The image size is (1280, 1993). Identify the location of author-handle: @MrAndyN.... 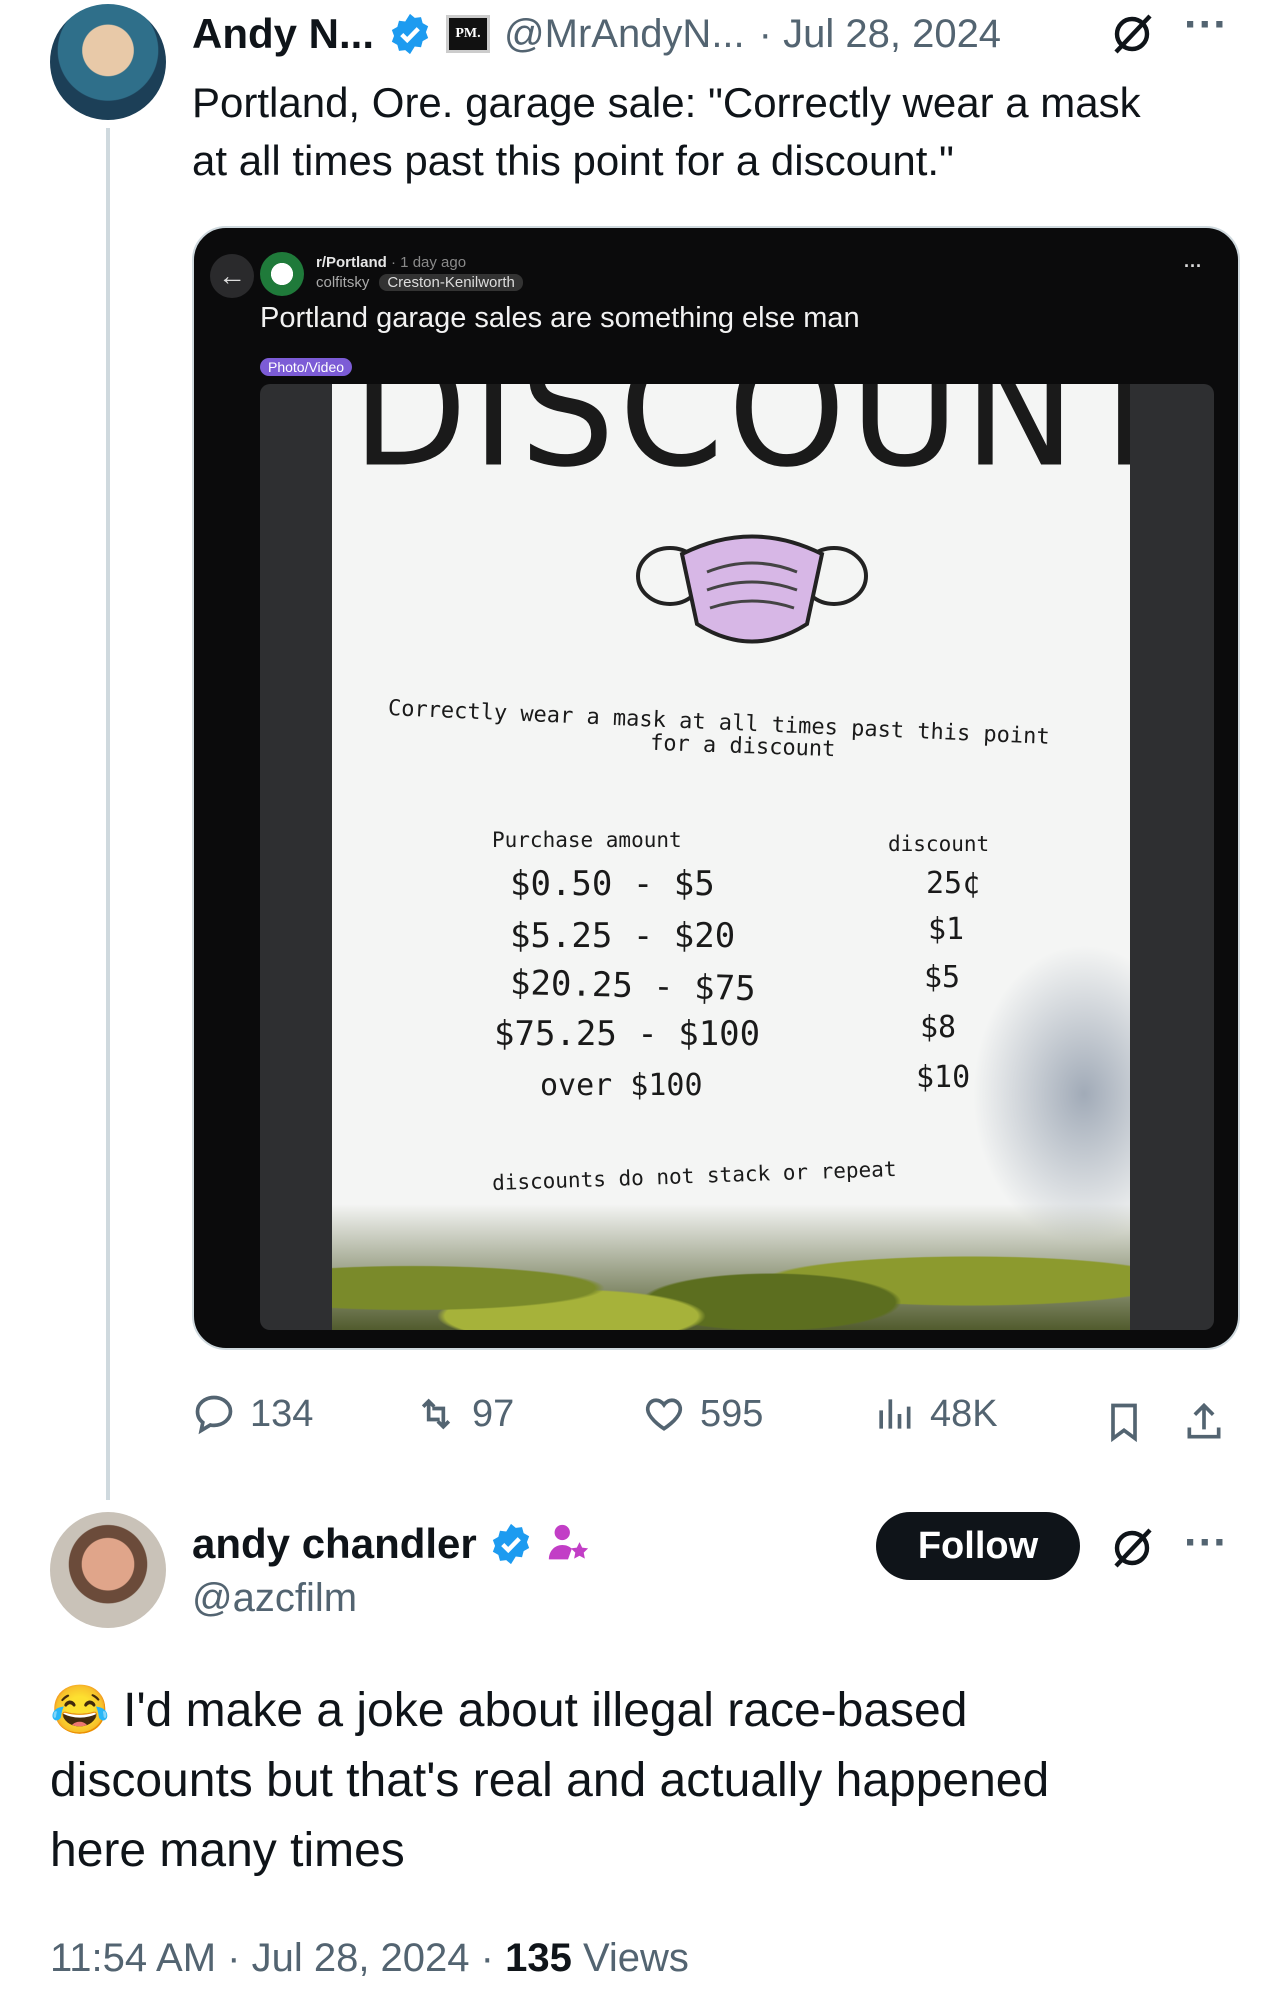
(624, 34).